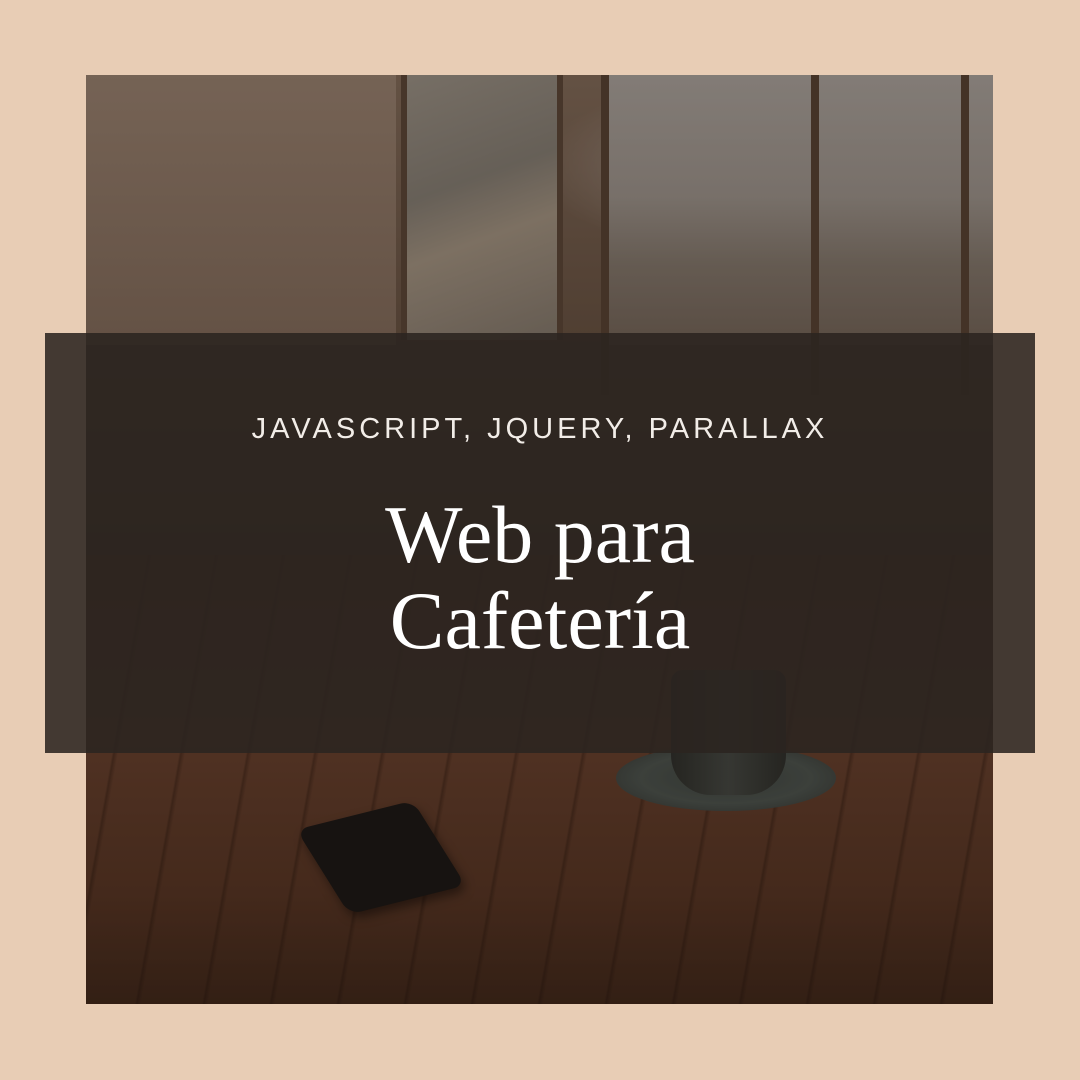  Describe the element at coordinates (540, 534) in the screenshot. I see `title-line-1: Web para` at that location.